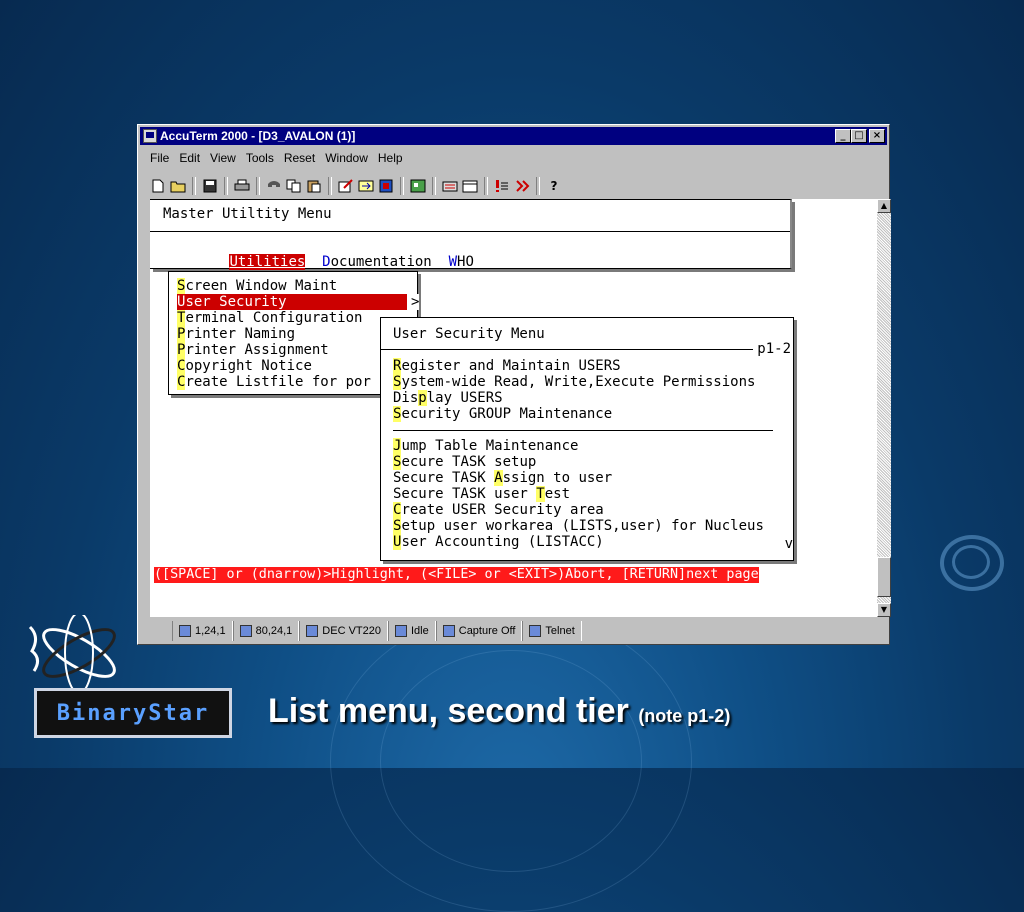 The height and width of the screenshot is (912, 1024). Describe the element at coordinates (418, 186) in the screenshot. I see `macro-icon` at that location.